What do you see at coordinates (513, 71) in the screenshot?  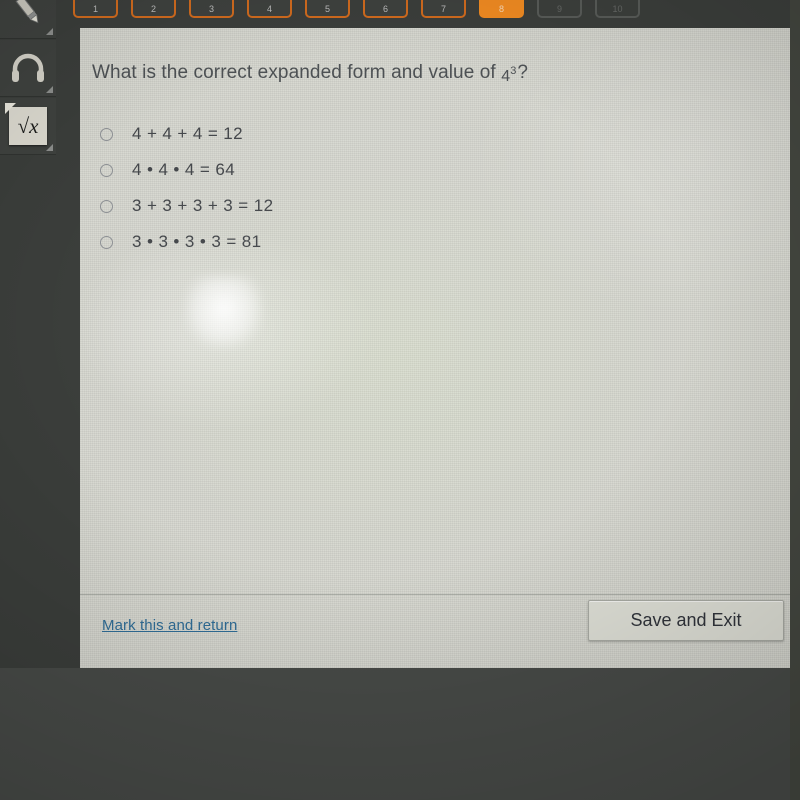 I see `question-exponent: 3` at bounding box center [513, 71].